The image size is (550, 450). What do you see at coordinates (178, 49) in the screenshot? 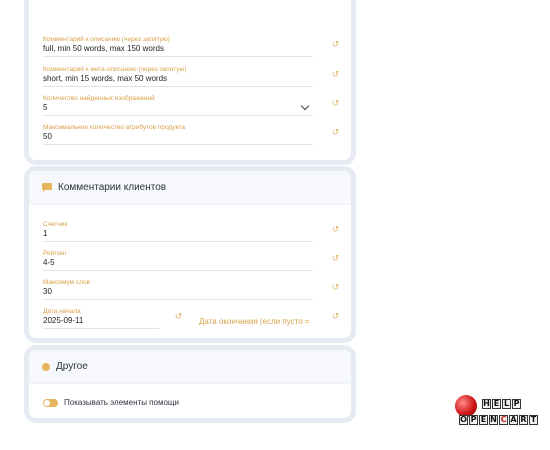
I see `field-value: full, min 50 words, max 150 words` at bounding box center [178, 49].